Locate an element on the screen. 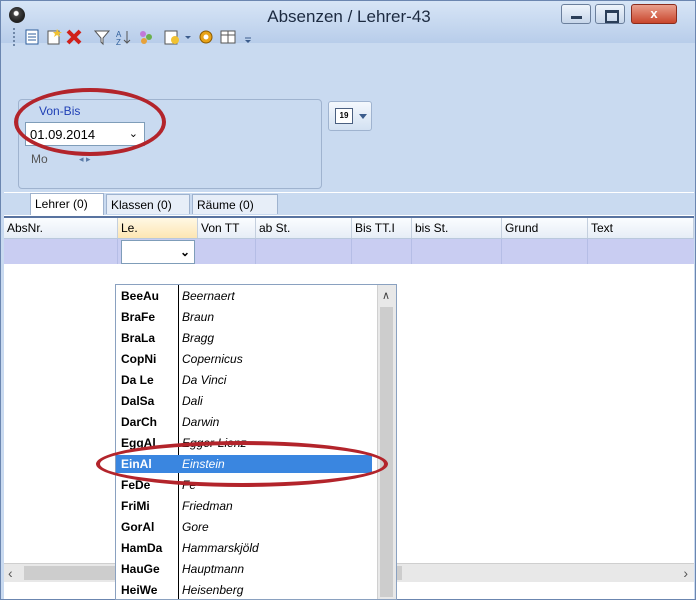 Image resolution: width=696 pixels, height=600 pixels. list-item: HamDa Hammarskjöld is located at coordinates (244, 548).